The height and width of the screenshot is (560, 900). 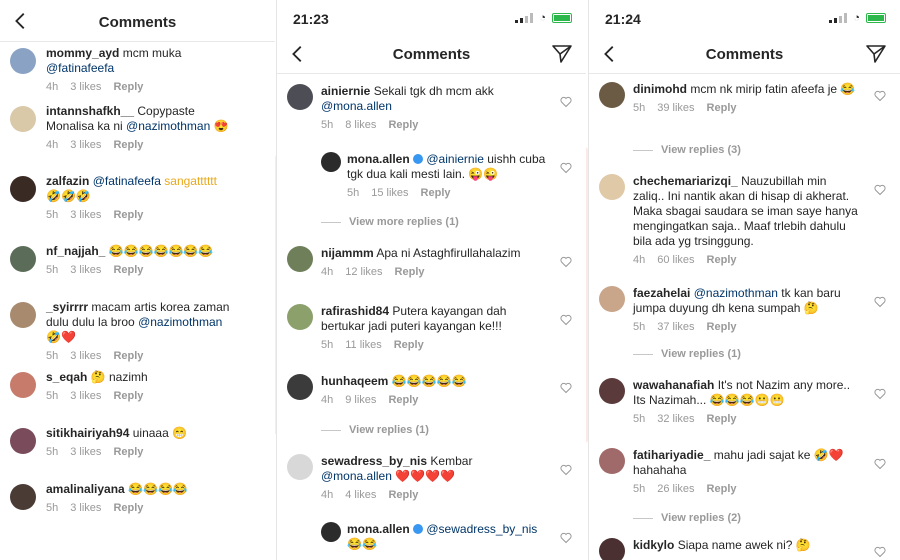 What do you see at coordinates (673, 385) in the screenshot?
I see `username: wawahanafiah` at bounding box center [673, 385].